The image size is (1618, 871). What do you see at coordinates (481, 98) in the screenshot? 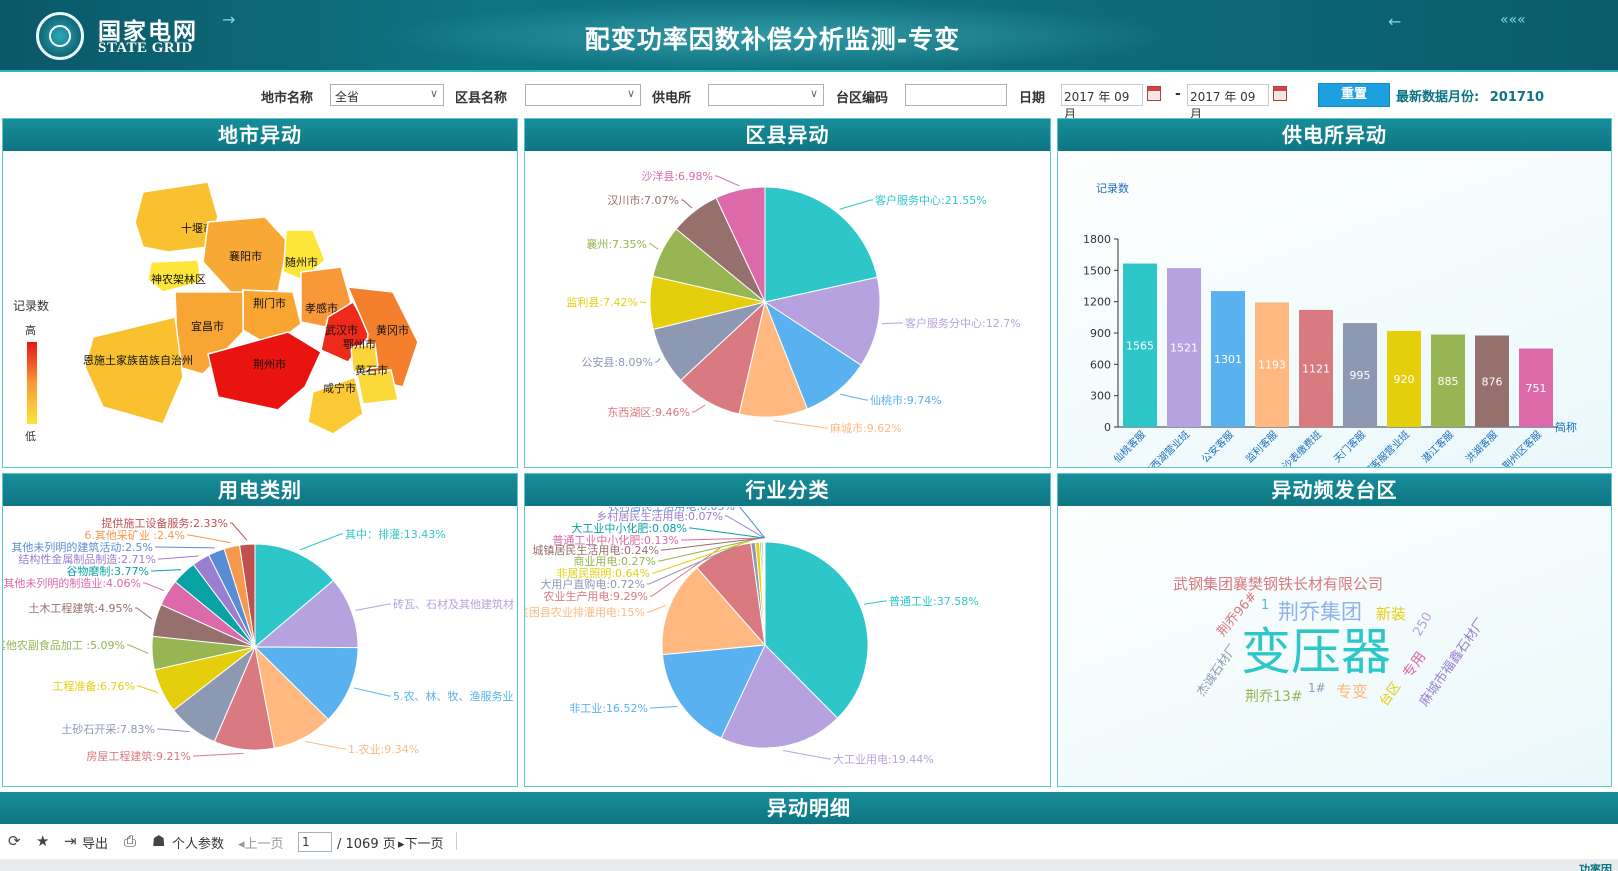
I see `county-label: 区县名称` at bounding box center [481, 98].